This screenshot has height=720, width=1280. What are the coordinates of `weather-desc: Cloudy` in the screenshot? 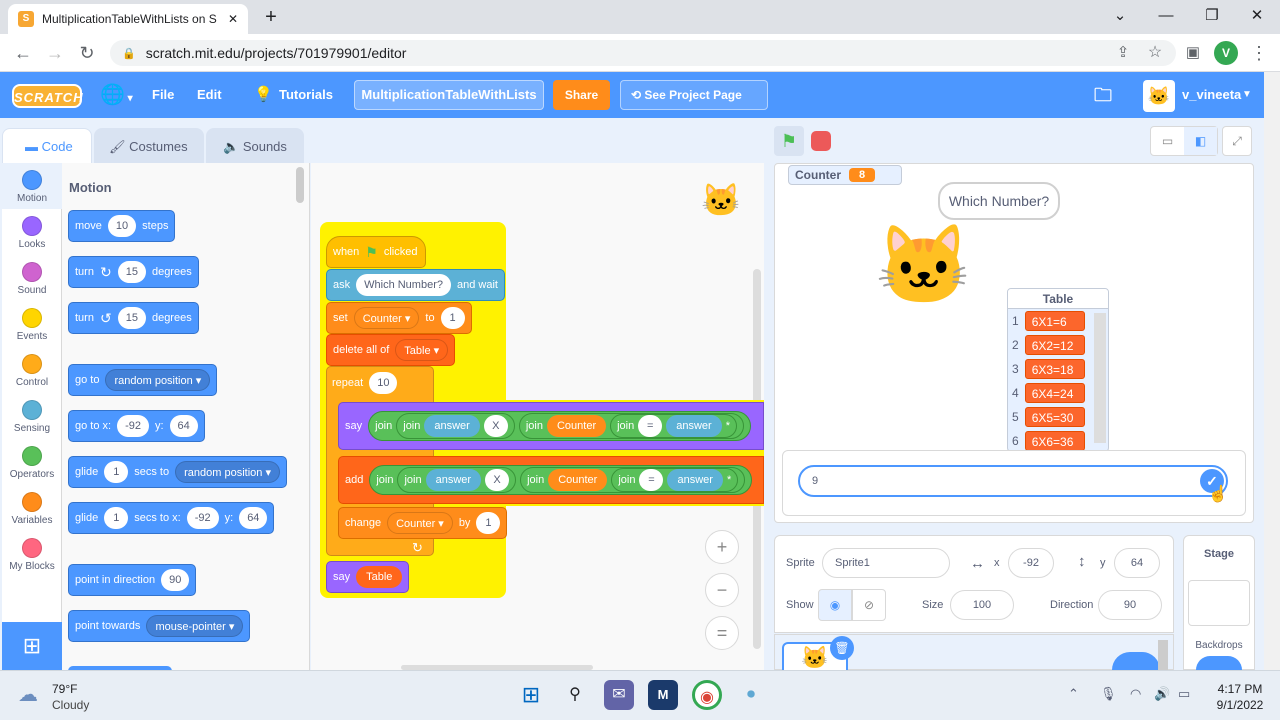 It's located at (70, 705).